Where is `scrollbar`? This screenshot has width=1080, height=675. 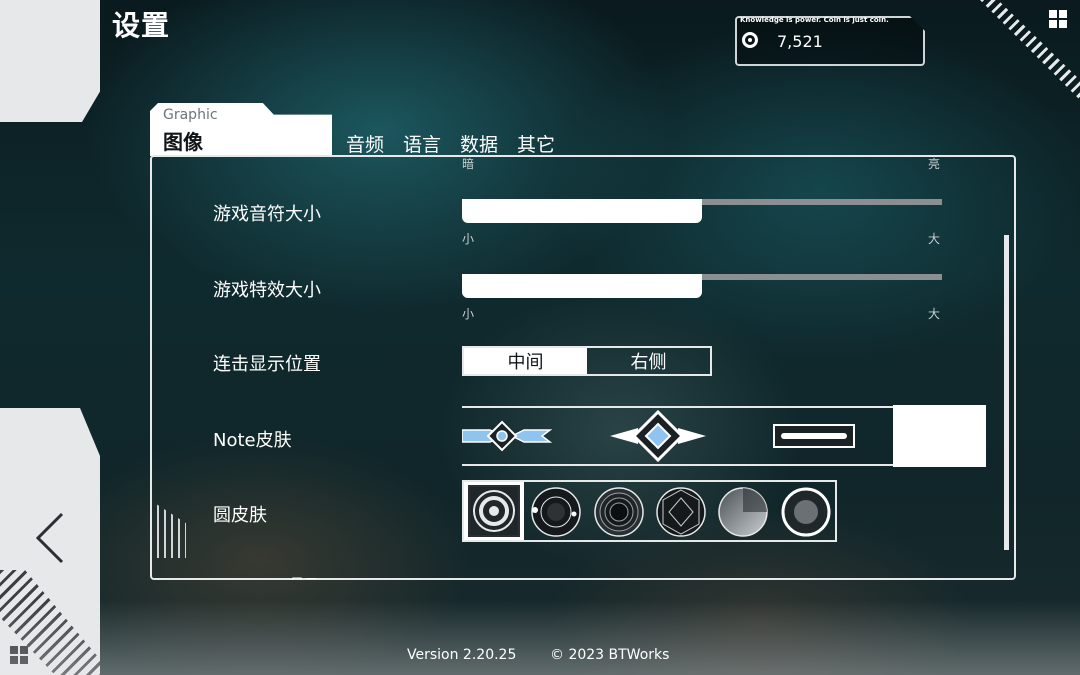 scrollbar is located at coordinates (1006, 392).